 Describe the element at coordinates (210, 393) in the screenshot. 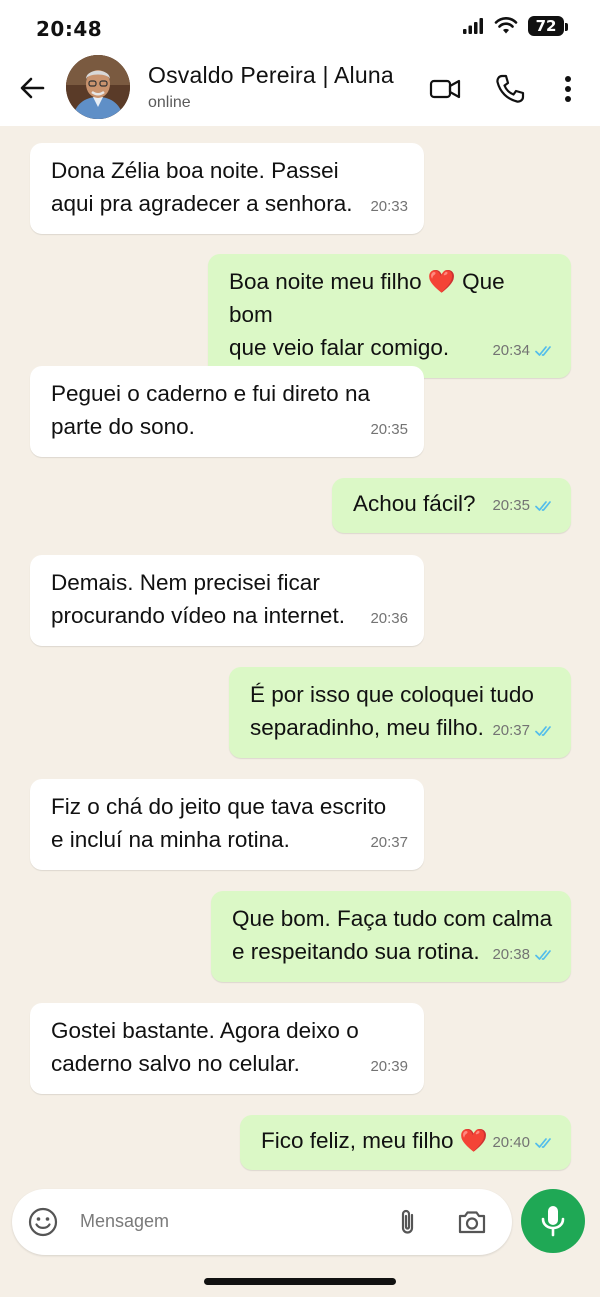

I see `message-text-line: Peguei o caderno e fui direto na` at that location.